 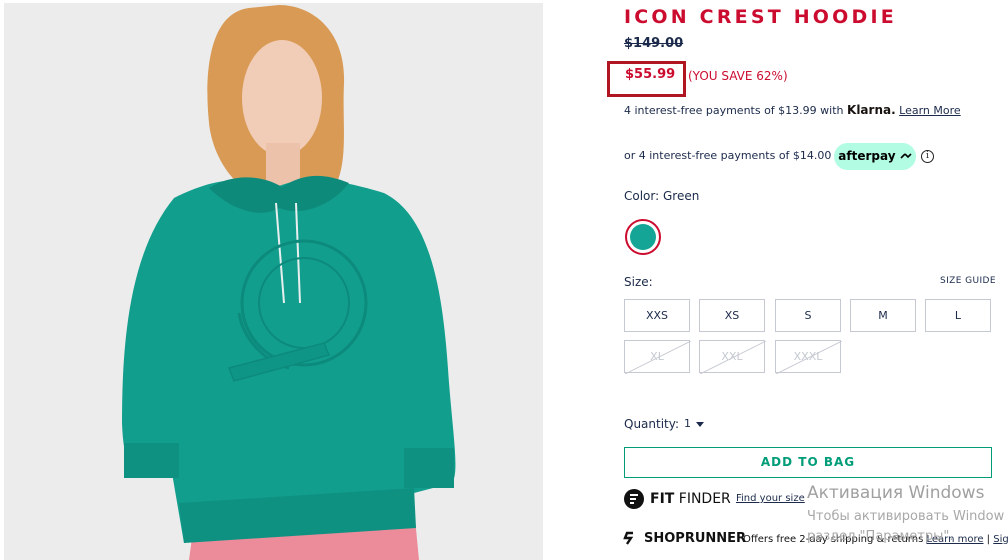 I want to click on afterpay-logo-text: afterpay, so click(x=867, y=156).